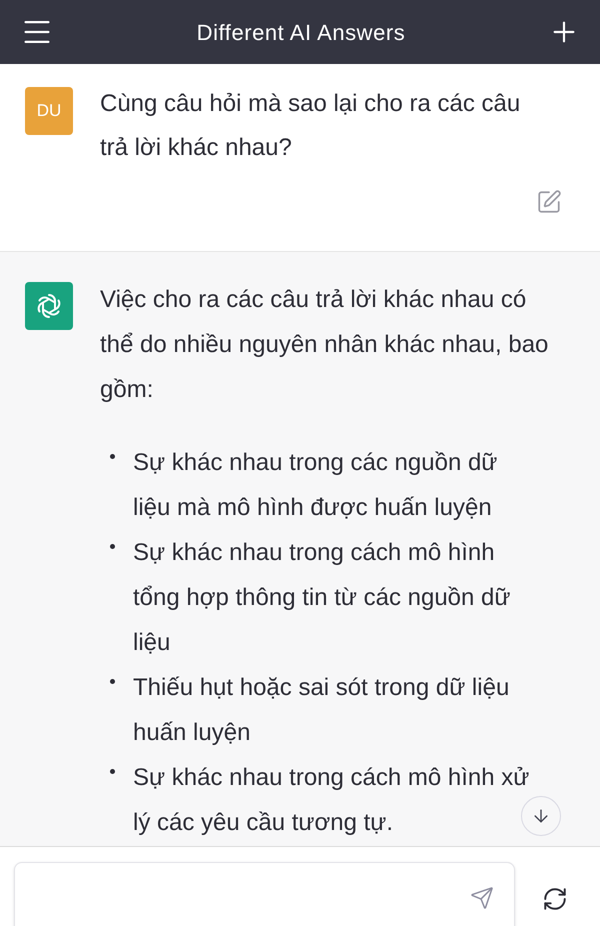 The height and width of the screenshot is (926, 600). I want to click on send-icon, so click(482, 898).